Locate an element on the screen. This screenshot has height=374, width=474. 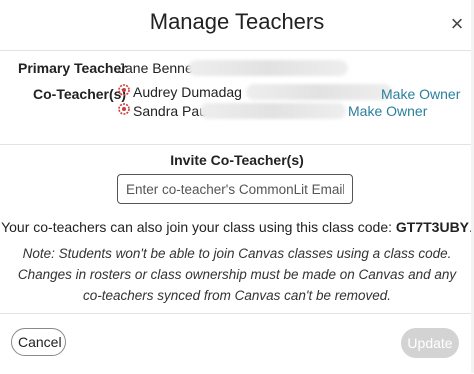
modal-header: Manage Teachers × is located at coordinates (237, 25).